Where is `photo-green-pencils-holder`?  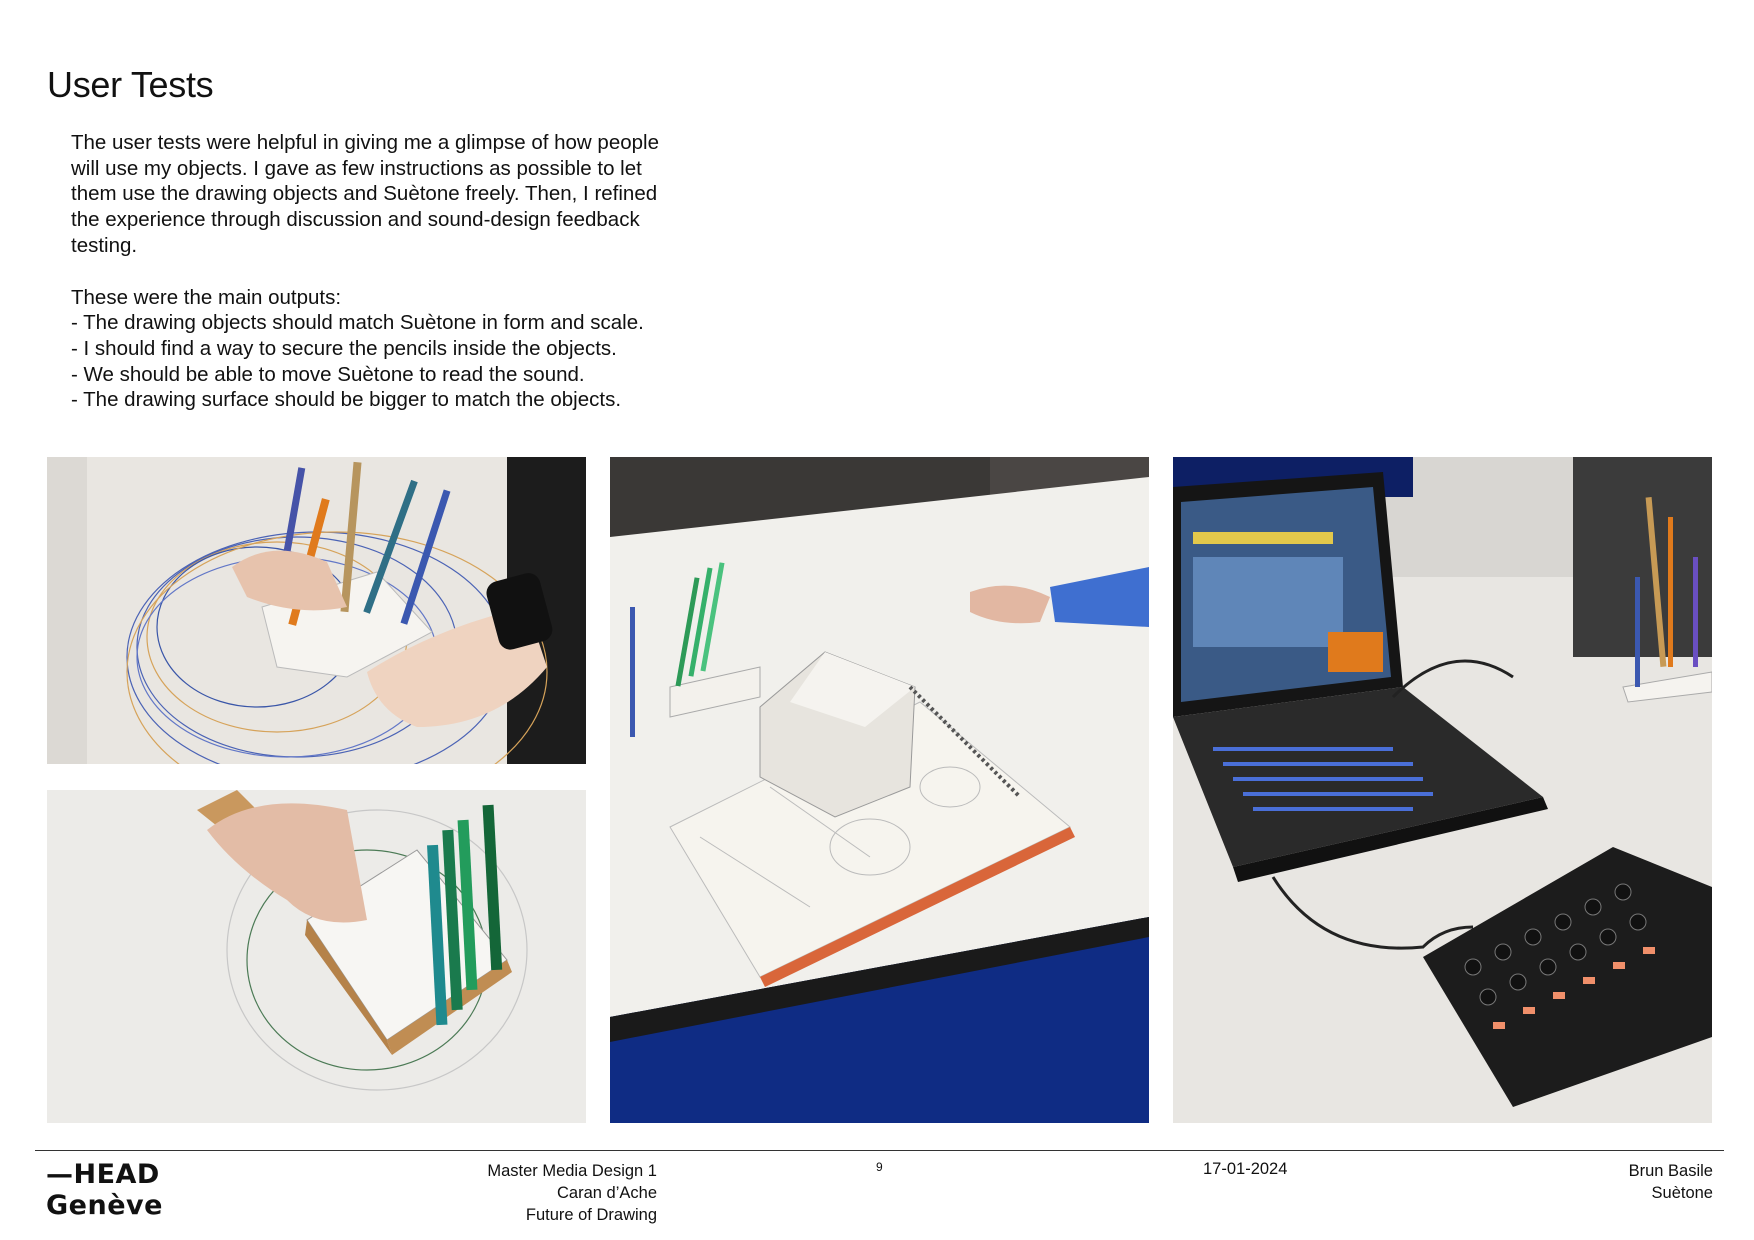 photo-green-pencils-holder is located at coordinates (316, 956).